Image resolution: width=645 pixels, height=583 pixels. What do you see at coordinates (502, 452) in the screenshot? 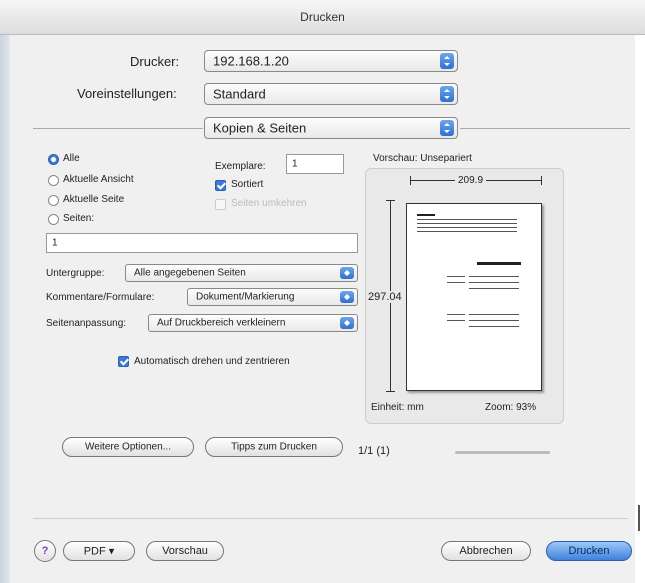
I see `preview-scrollbar` at bounding box center [502, 452].